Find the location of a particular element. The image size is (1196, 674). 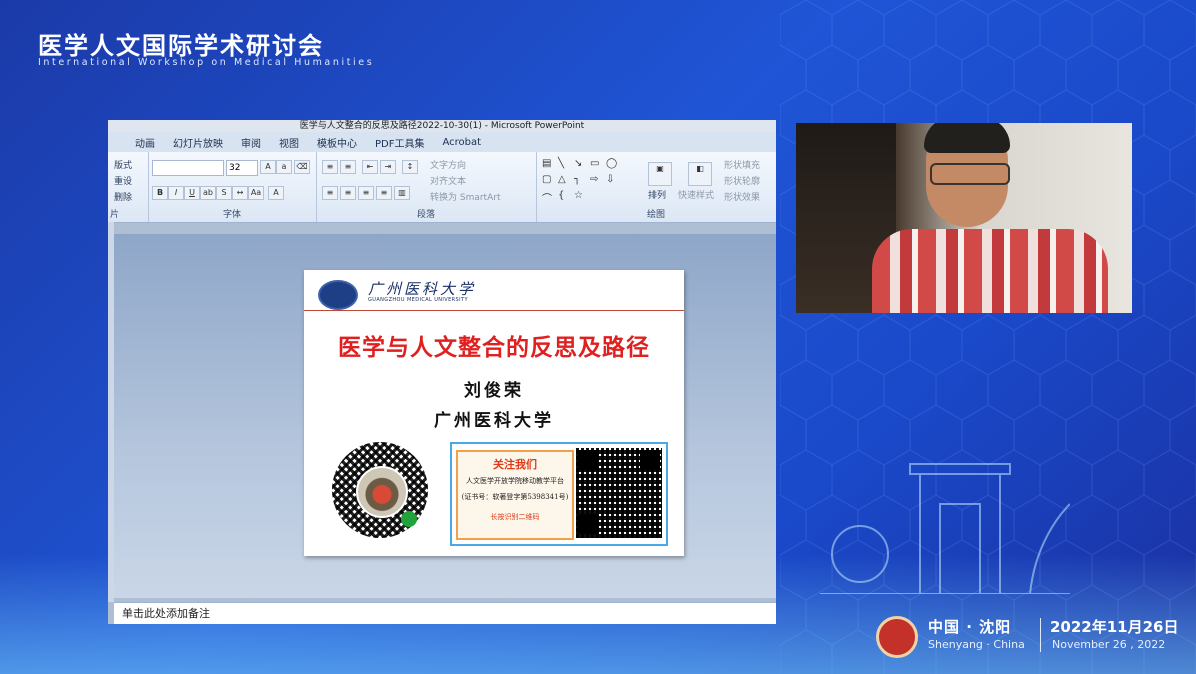

change-case-icon: Aa is located at coordinates (256, 193).